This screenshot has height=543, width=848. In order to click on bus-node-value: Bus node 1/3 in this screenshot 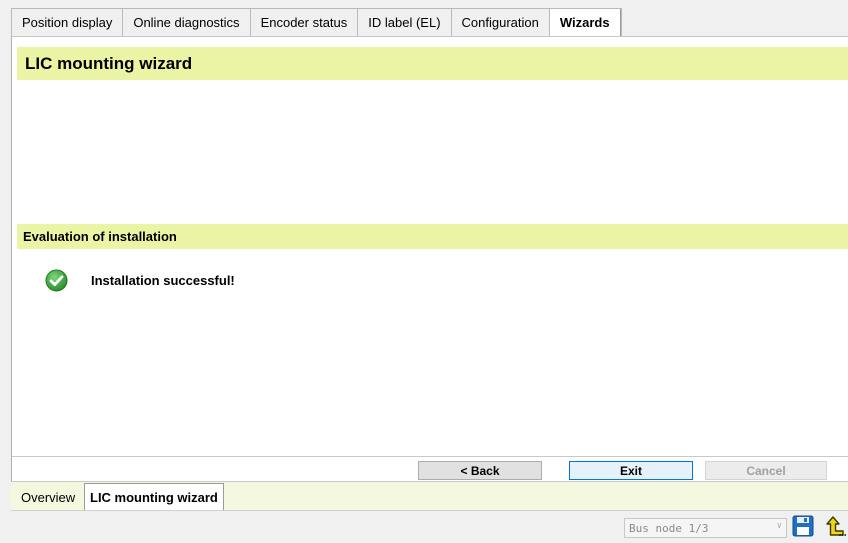, I will do `click(669, 528)`.